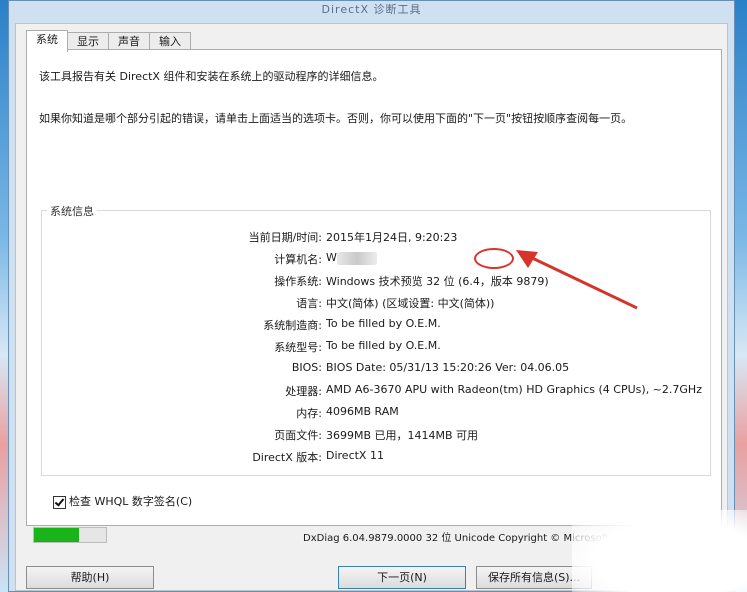  Describe the element at coordinates (659, 551) in the screenshot. I see `blurred-overlay` at that location.